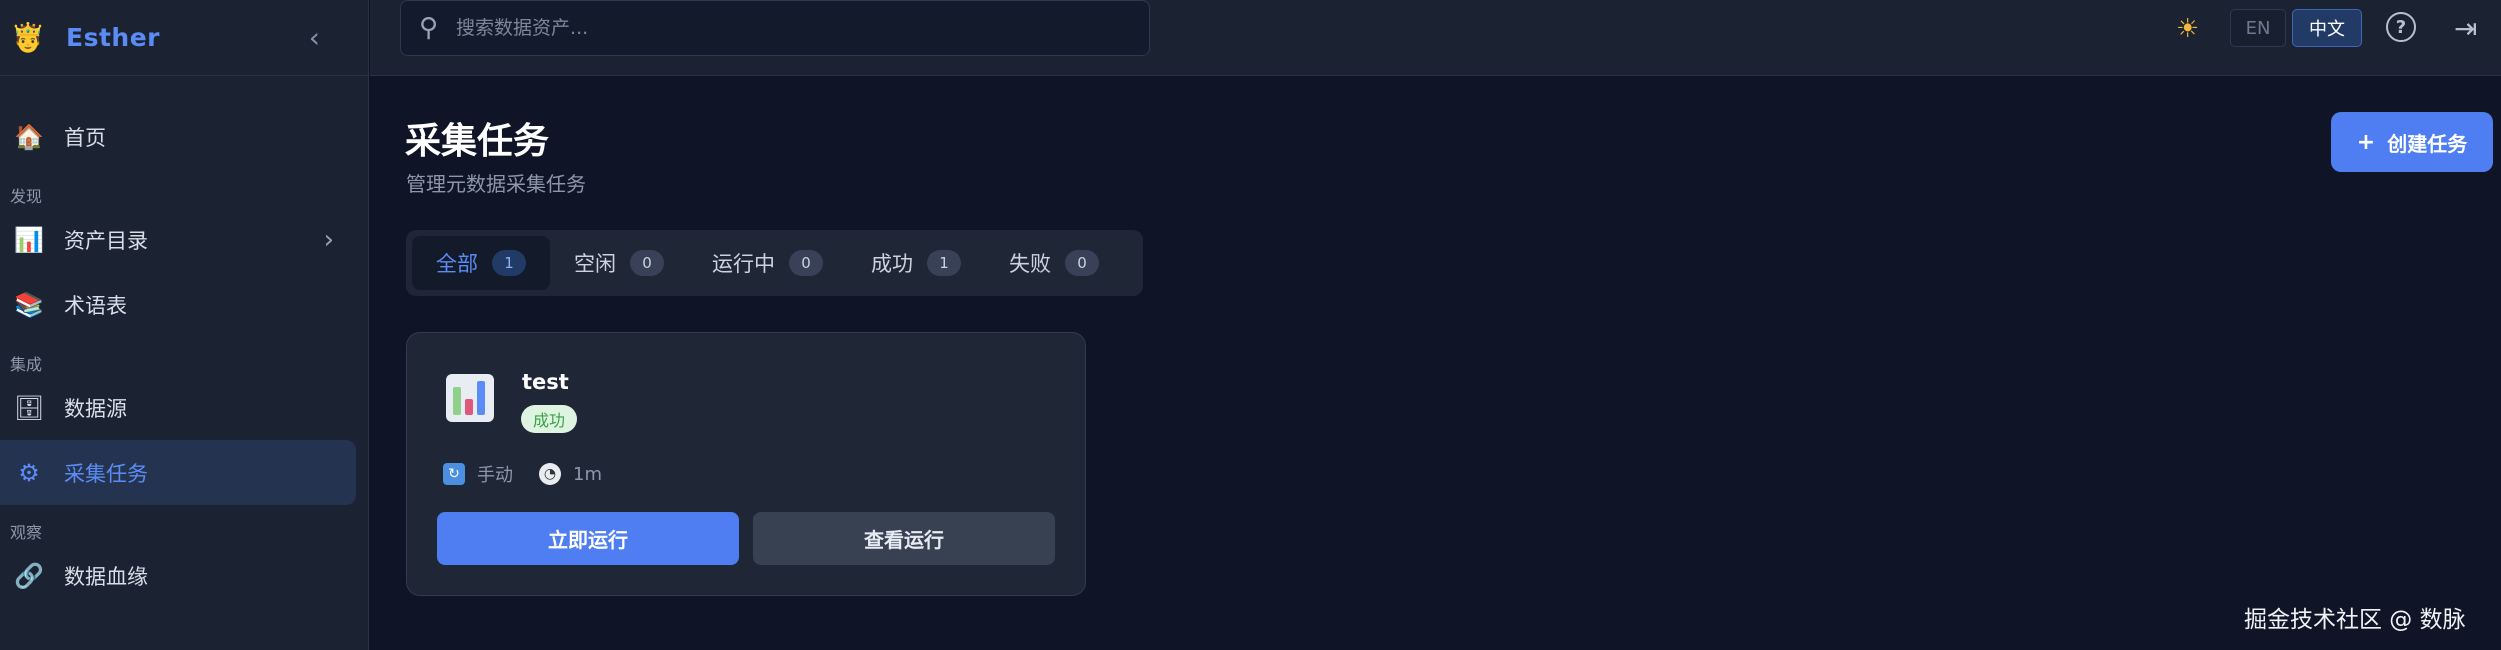  What do you see at coordinates (29, 575) in the screenshot?
I see `link-icon: 🔗` at bounding box center [29, 575].